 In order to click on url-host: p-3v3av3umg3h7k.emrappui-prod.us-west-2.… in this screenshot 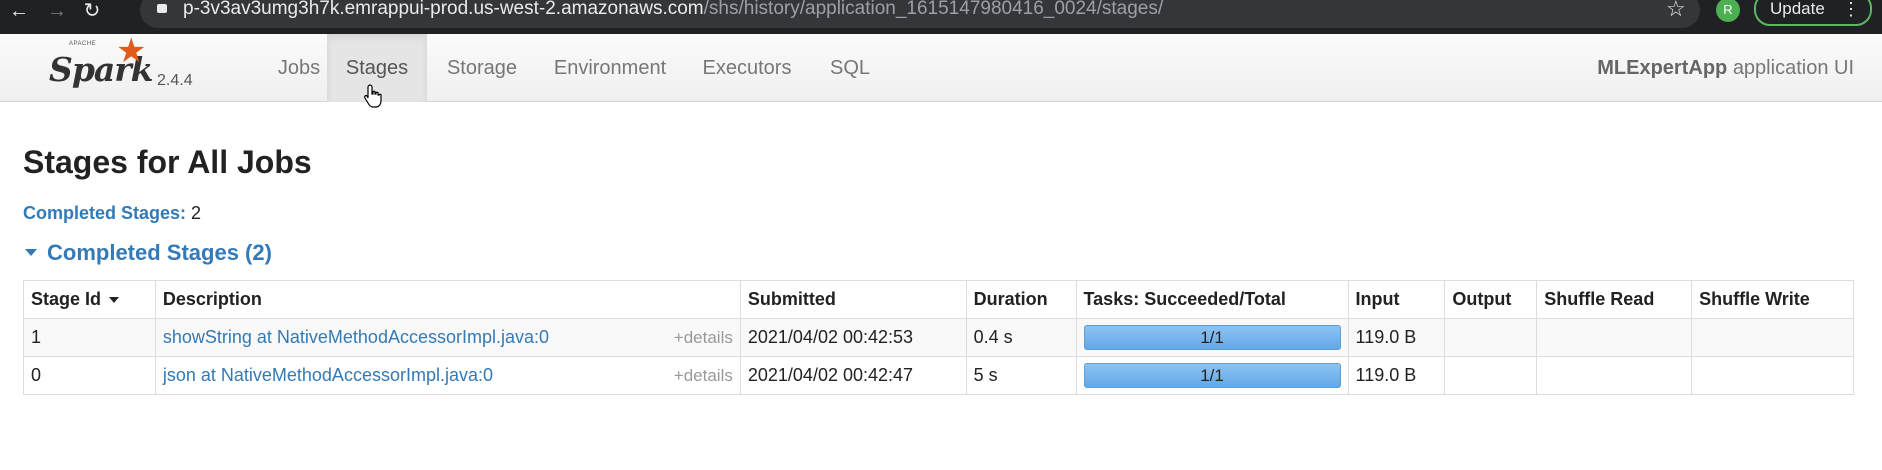, I will do `click(443, 9)`.